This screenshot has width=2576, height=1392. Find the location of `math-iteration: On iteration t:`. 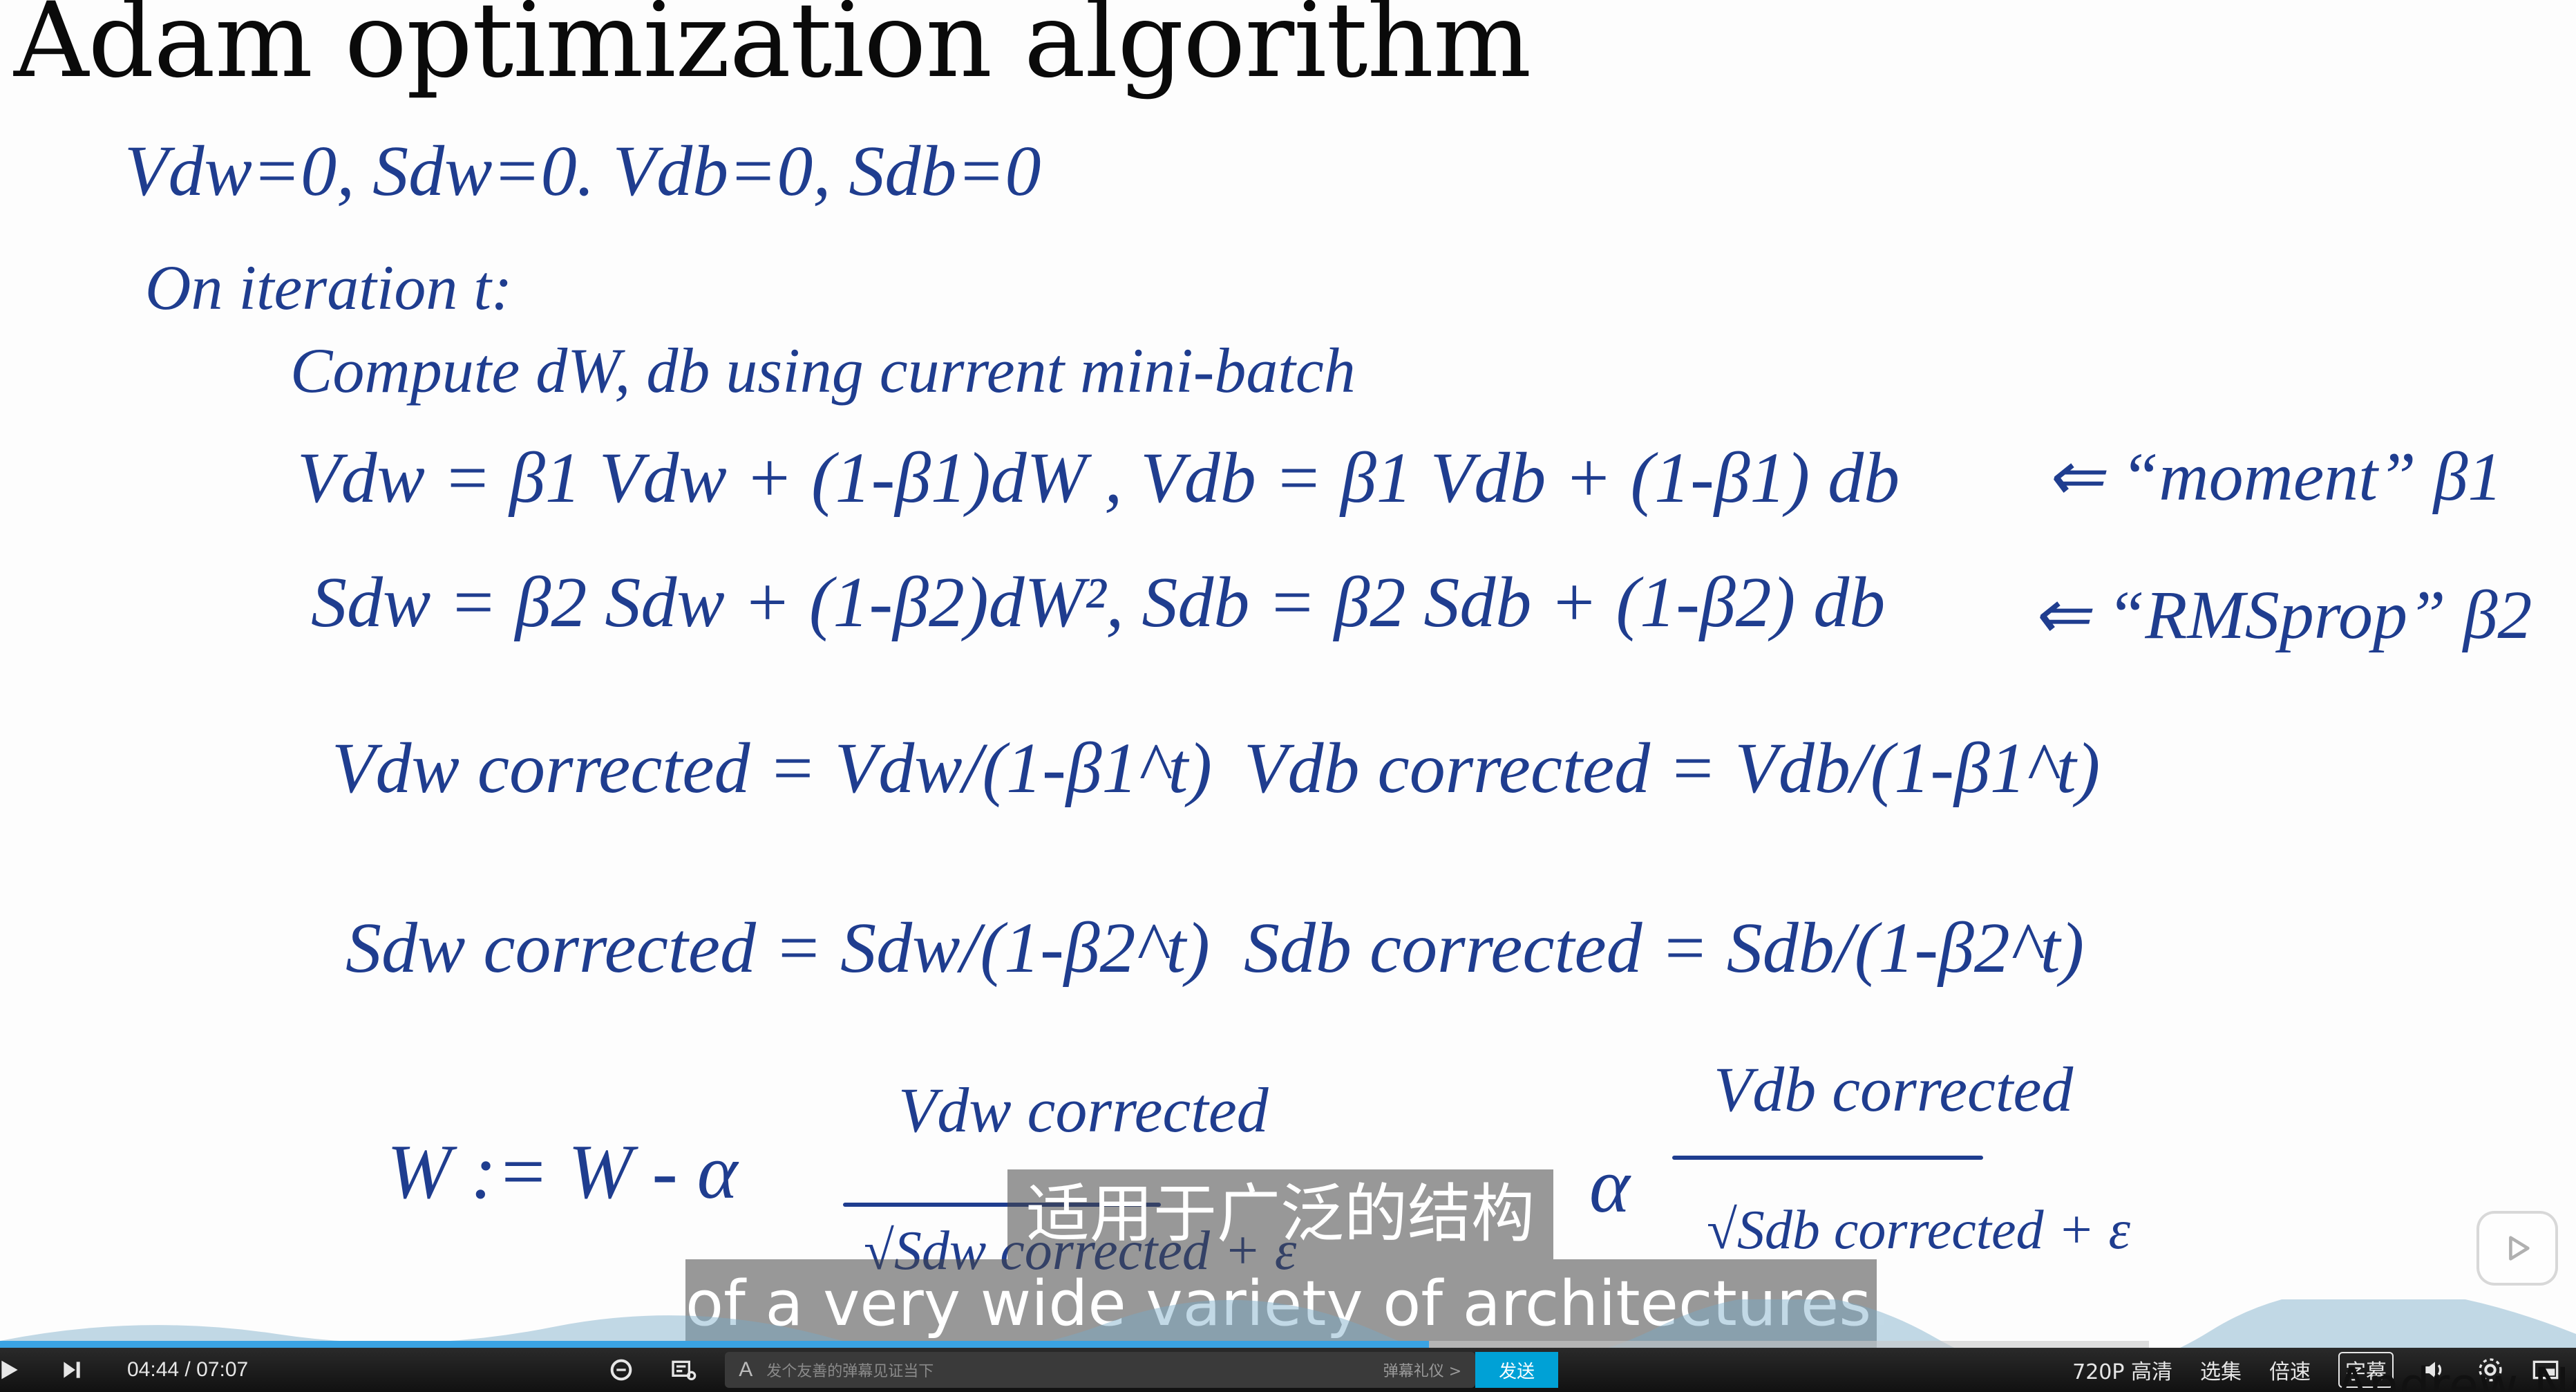

math-iteration: On iteration t: is located at coordinates (329, 287).